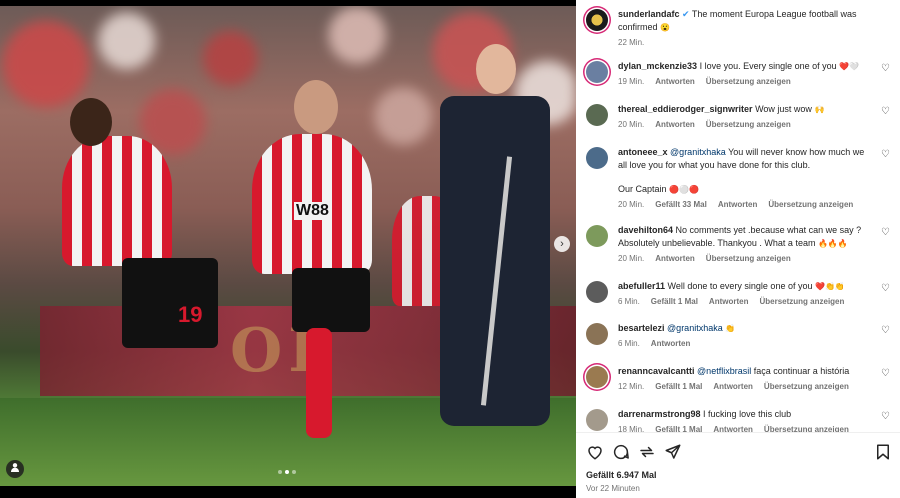  I want to click on comment-user: darrenarmstrong98, so click(659, 414).